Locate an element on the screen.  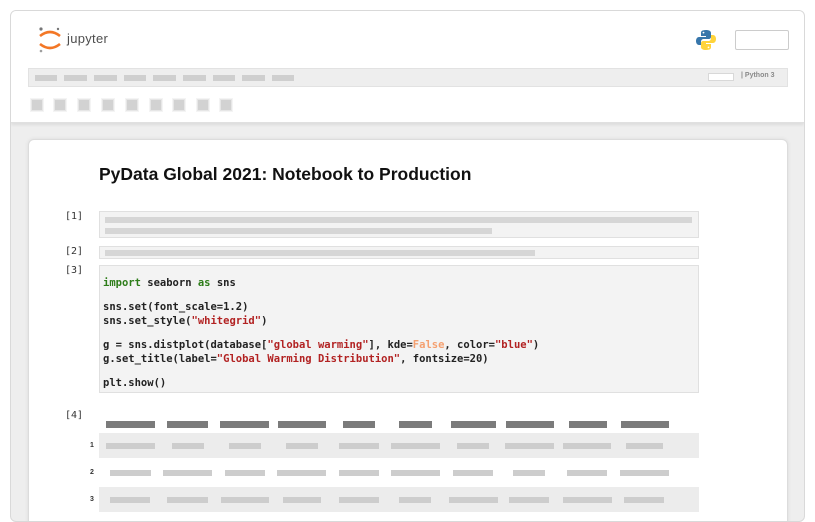
toolbar-copy-button is located at coordinates (108, 105).